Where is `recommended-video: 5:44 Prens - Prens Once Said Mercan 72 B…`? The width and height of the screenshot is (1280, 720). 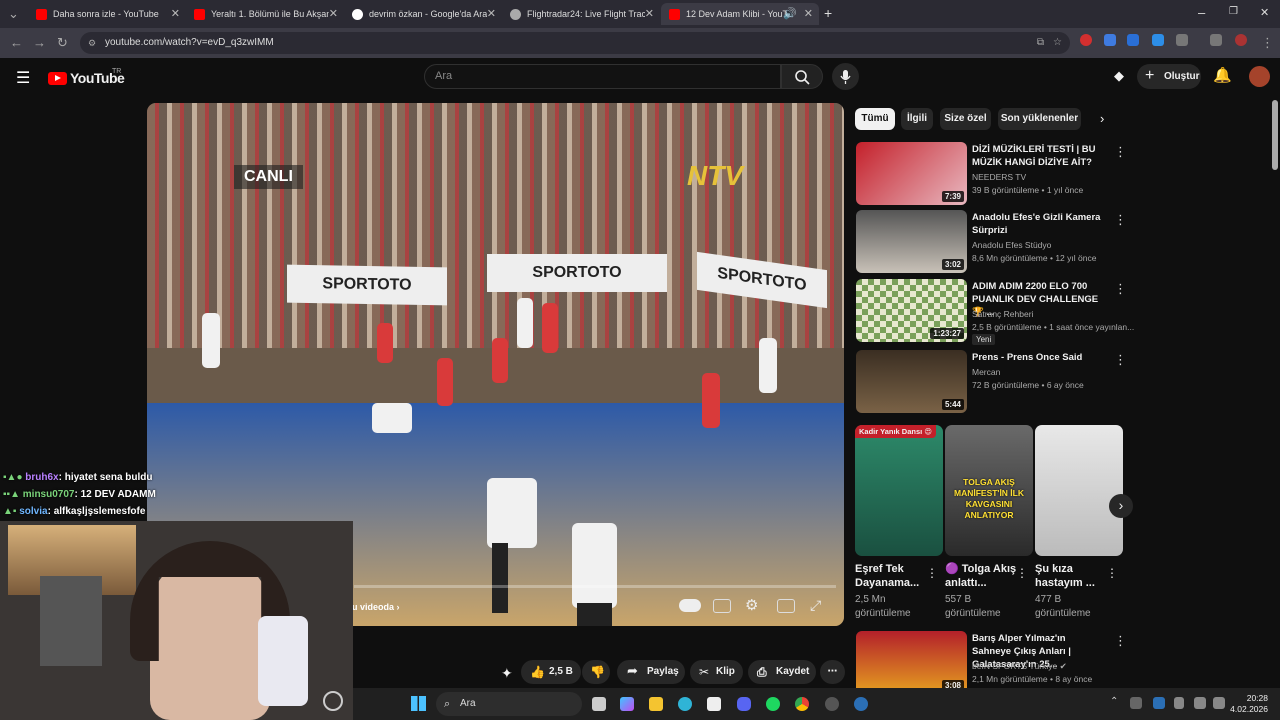 recommended-video: 5:44 Prens - Prens Once Said Mercan 72 B… is located at coordinates (1061, 382).